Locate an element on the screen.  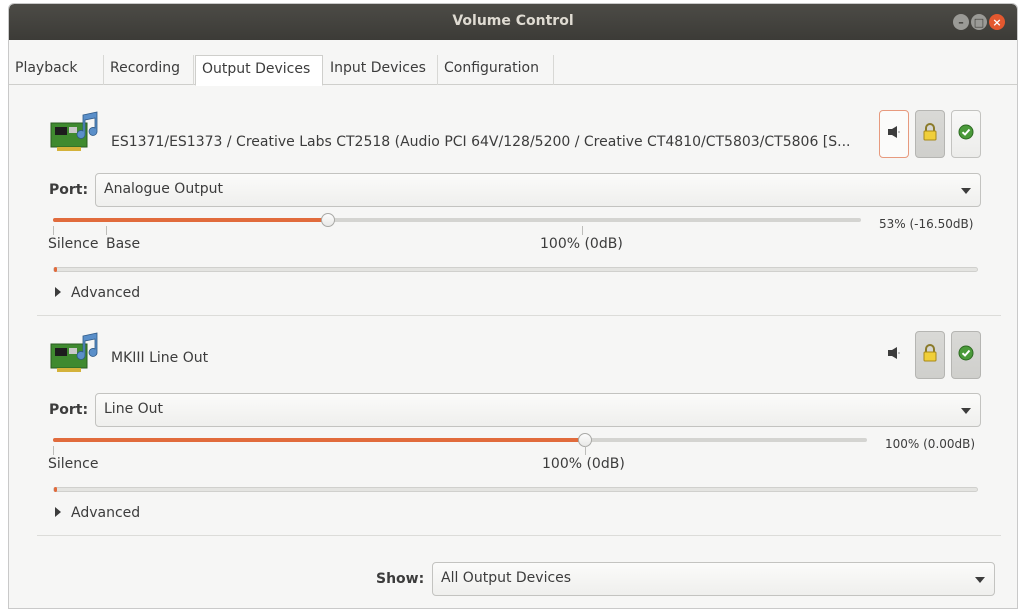
show-label: Show: is located at coordinates (400, 579).